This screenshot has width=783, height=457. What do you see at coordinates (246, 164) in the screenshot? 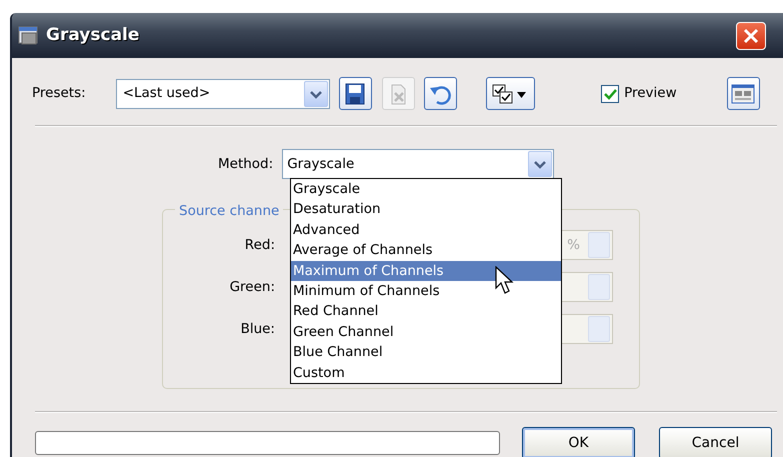
I see `method-label: Method:` at bounding box center [246, 164].